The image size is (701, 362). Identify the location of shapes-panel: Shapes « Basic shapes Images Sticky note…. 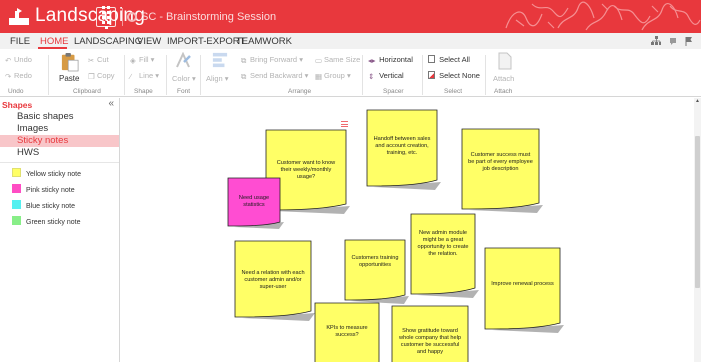
(60, 230).